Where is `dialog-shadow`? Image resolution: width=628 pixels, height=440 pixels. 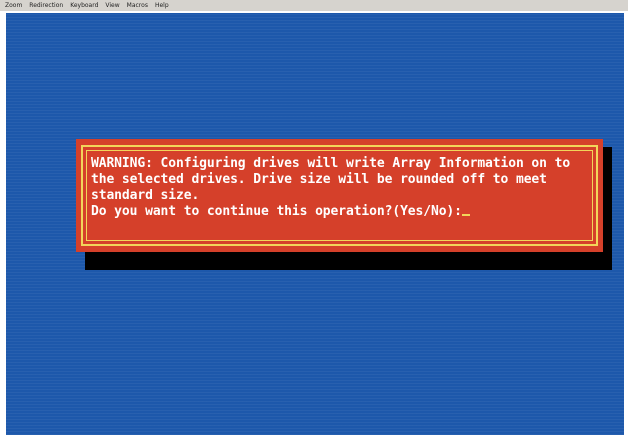
dialog-shadow is located at coordinates (348, 261).